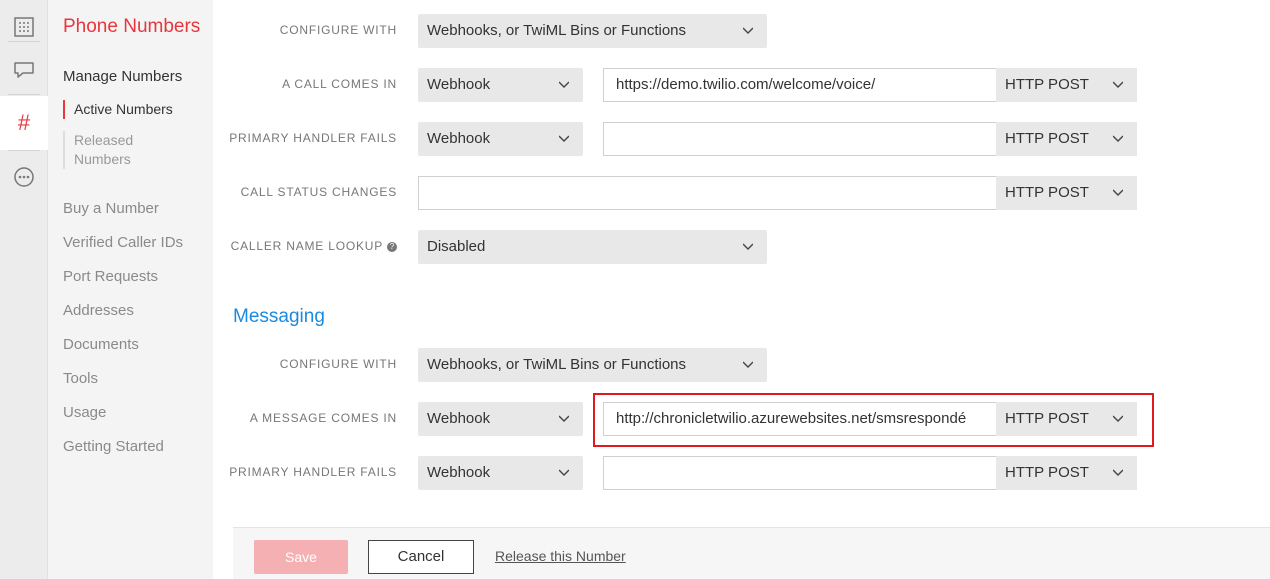 The width and height of the screenshot is (1270, 579). I want to click on call-comes-in-url-input: https://demo.twilio.com/welcome/voice/, so click(799, 85).